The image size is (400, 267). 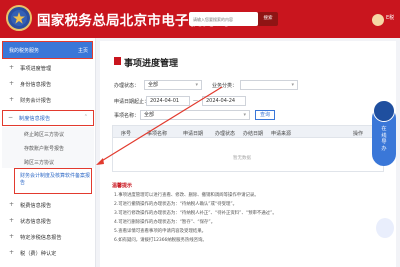 I want to click on annotation-arrow, so click(x=159, y=125).